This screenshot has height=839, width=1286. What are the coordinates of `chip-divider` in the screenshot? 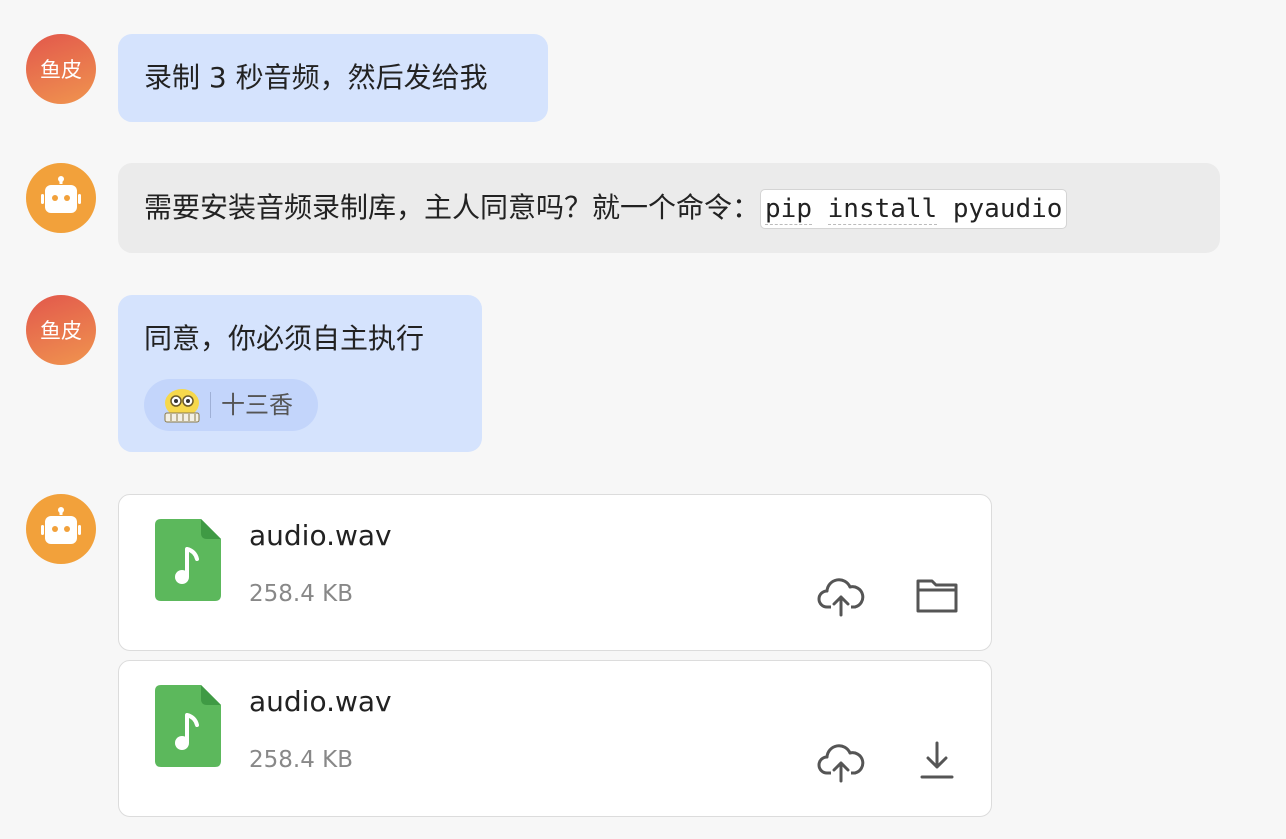 It's located at (210, 405).